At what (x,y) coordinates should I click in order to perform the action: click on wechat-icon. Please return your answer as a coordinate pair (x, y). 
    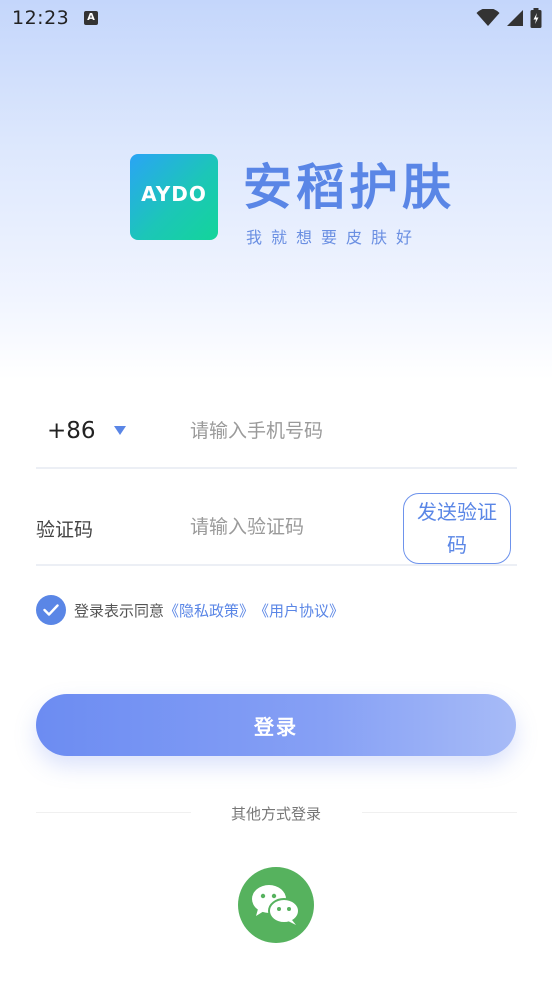
    Looking at the image, I should click on (276, 905).